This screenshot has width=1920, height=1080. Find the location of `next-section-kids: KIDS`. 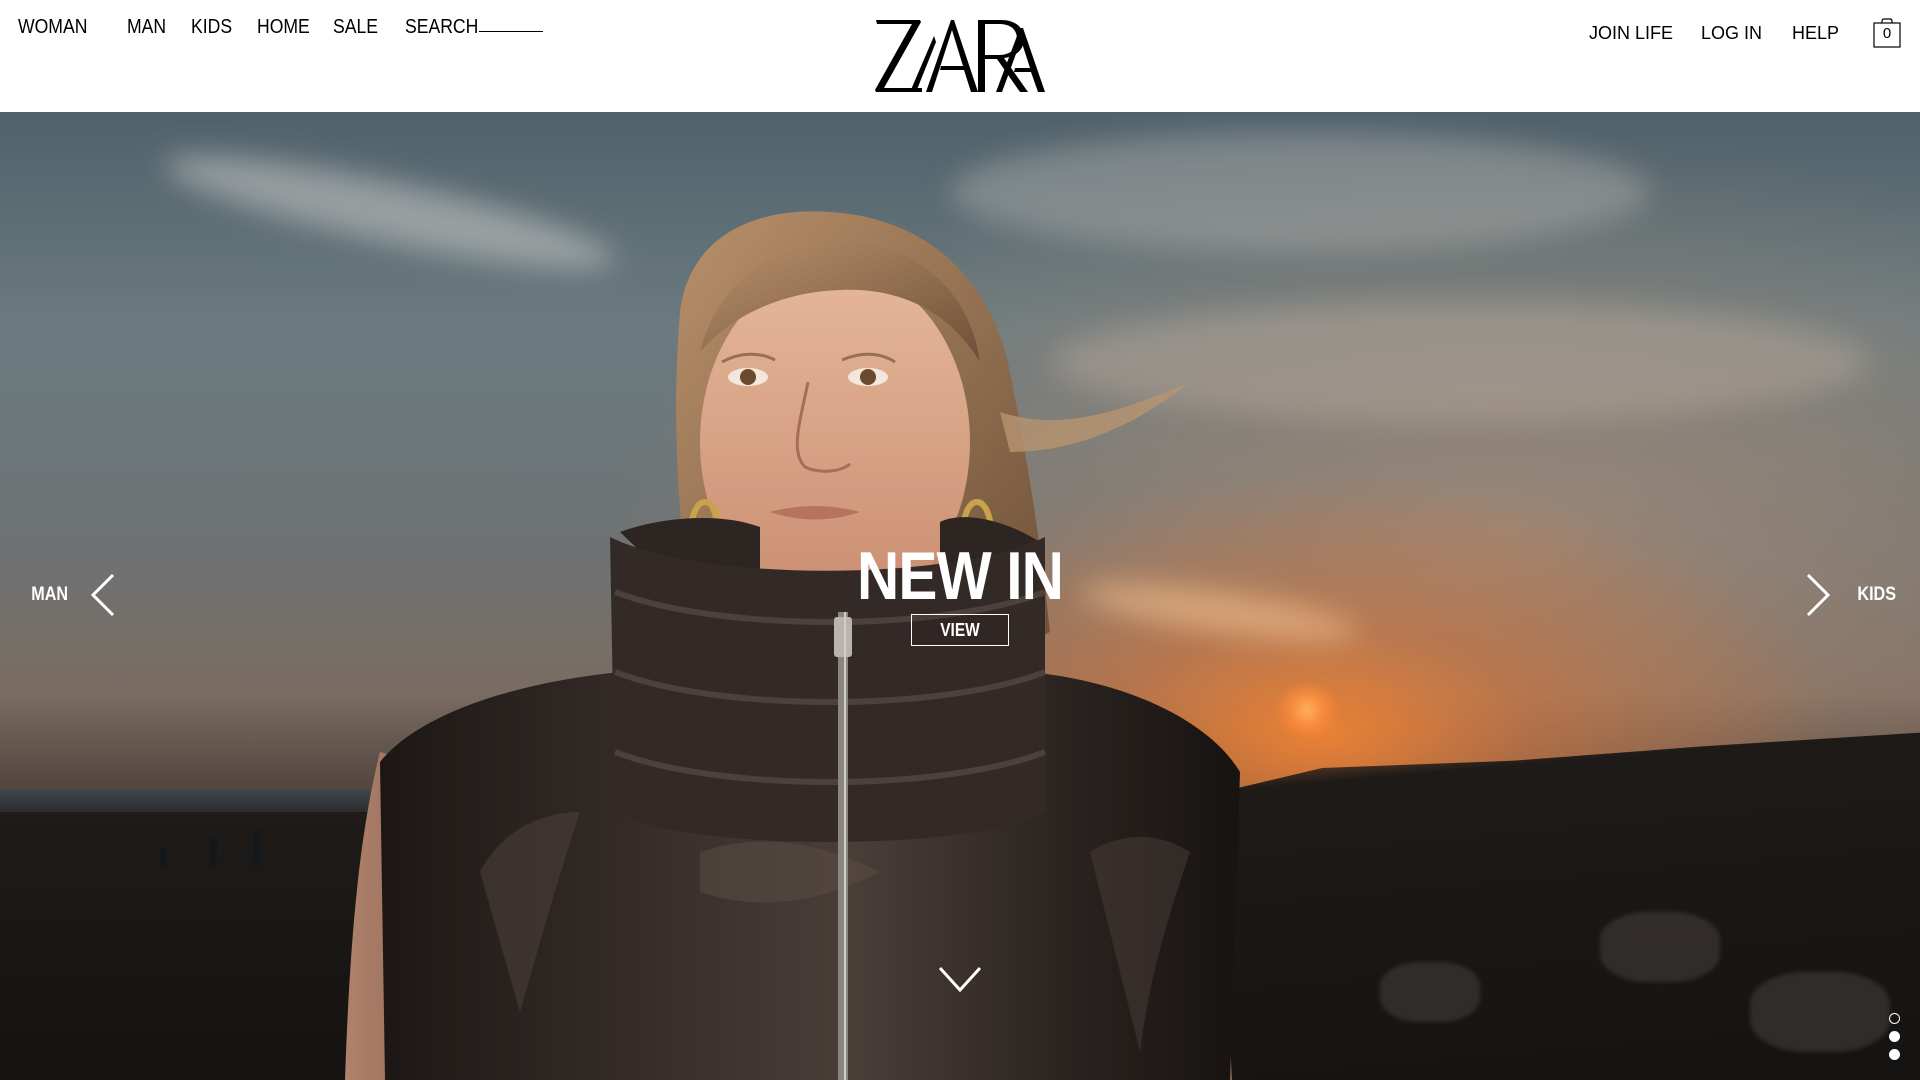

next-section-kids: KIDS is located at coordinates (1851, 595).